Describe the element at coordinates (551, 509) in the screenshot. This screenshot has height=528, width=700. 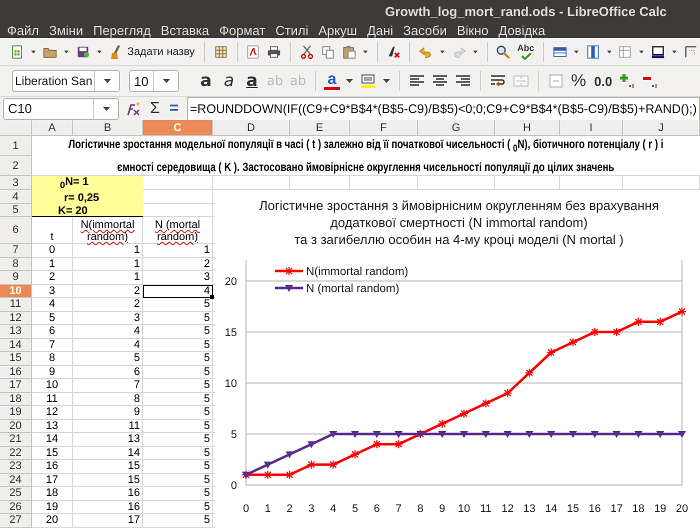
I see `axis-tick-label: 14` at that location.